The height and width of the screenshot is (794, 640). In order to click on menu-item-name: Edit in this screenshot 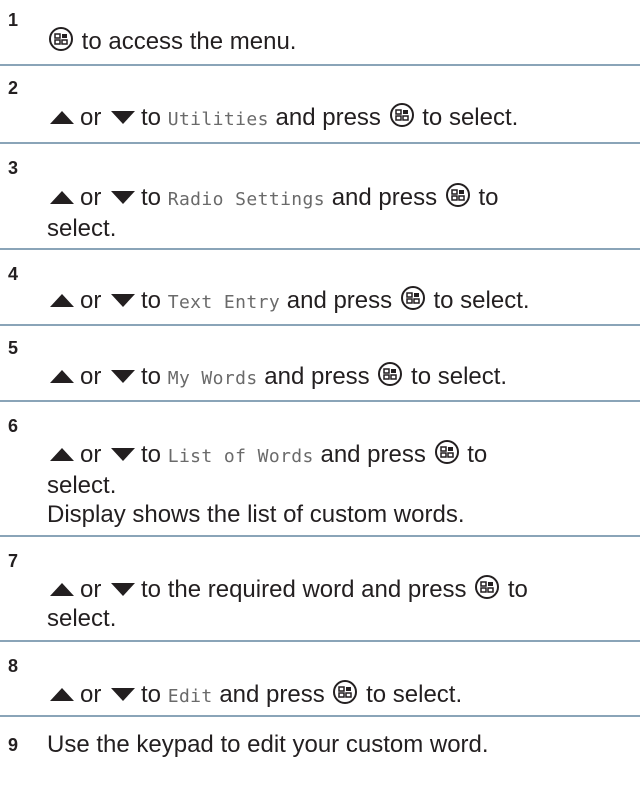, I will do `click(190, 696)`.